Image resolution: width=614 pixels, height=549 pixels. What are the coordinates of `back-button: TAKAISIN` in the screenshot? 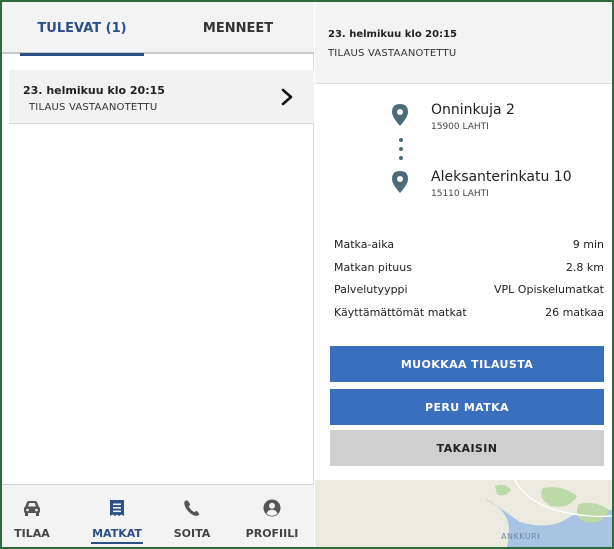 It's located at (467, 448).